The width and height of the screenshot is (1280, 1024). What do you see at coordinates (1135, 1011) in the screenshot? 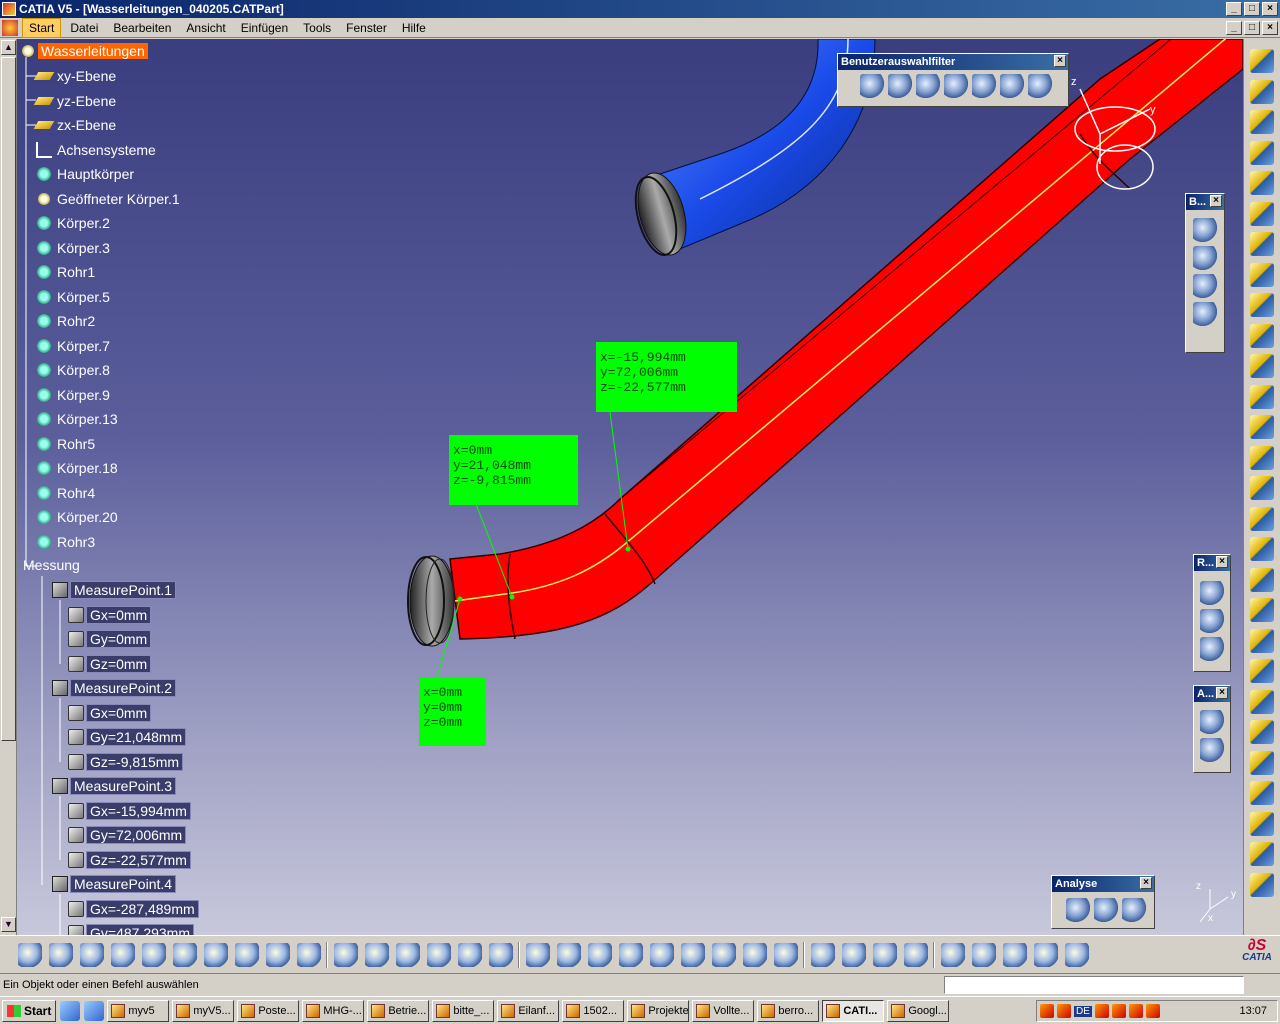
I see `tray-volume-icon` at bounding box center [1135, 1011].